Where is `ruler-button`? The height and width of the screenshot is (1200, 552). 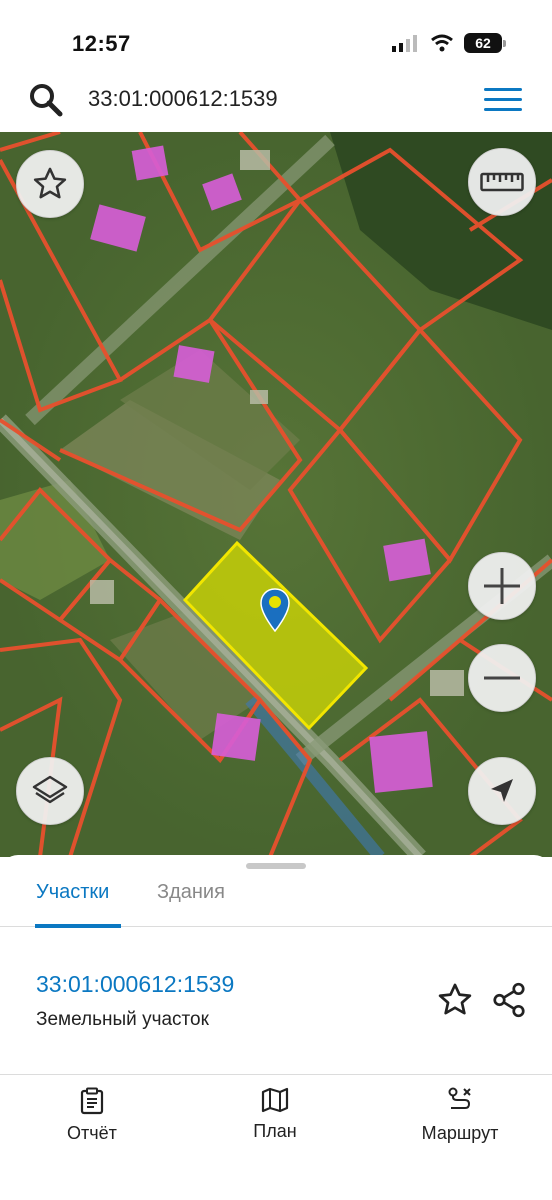 ruler-button is located at coordinates (502, 182).